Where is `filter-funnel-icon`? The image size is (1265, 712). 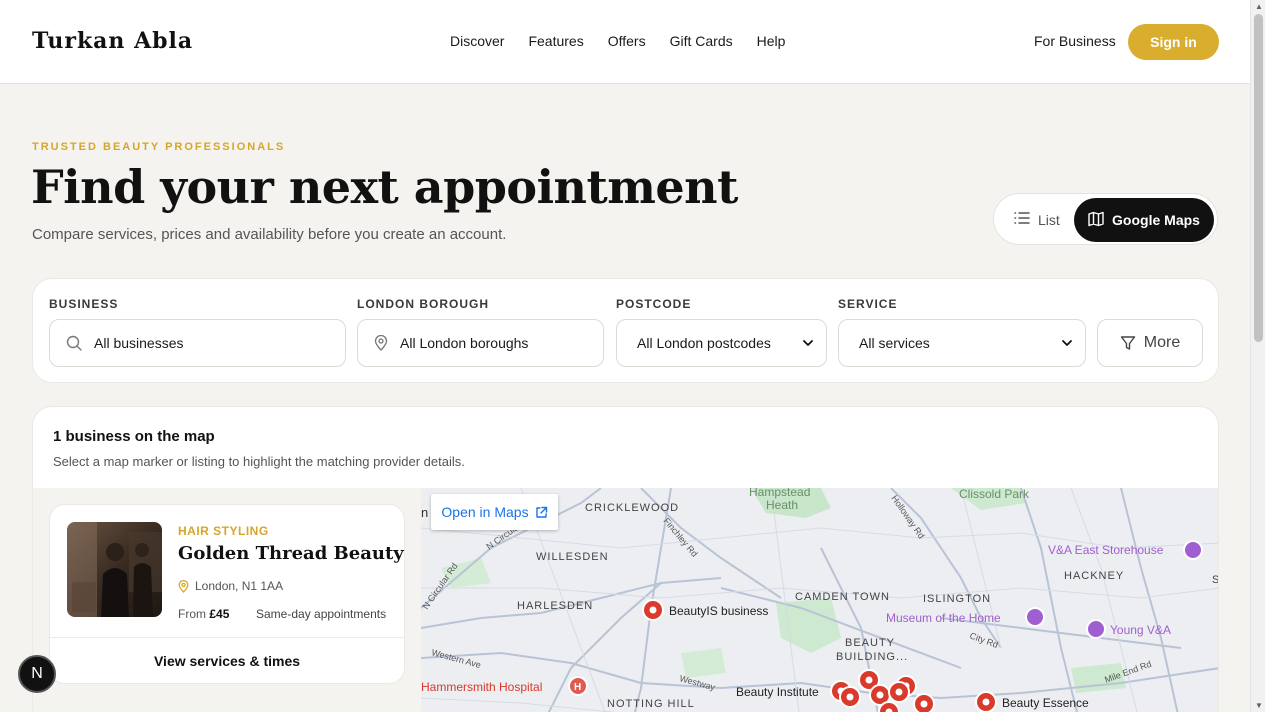 filter-funnel-icon is located at coordinates (1128, 343).